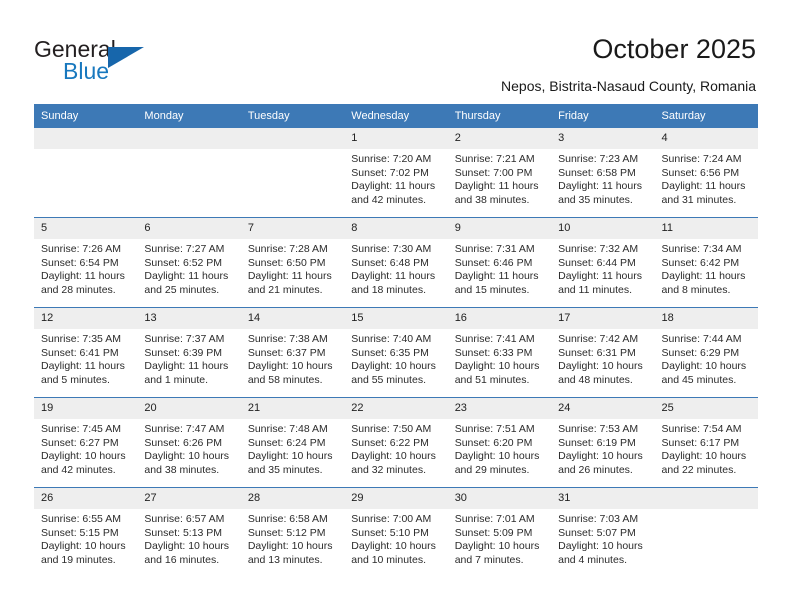  Describe the element at coordinates (78, 469) in the screenshot. I see `daylight-text-line2: and 42 minutes.` at that location.